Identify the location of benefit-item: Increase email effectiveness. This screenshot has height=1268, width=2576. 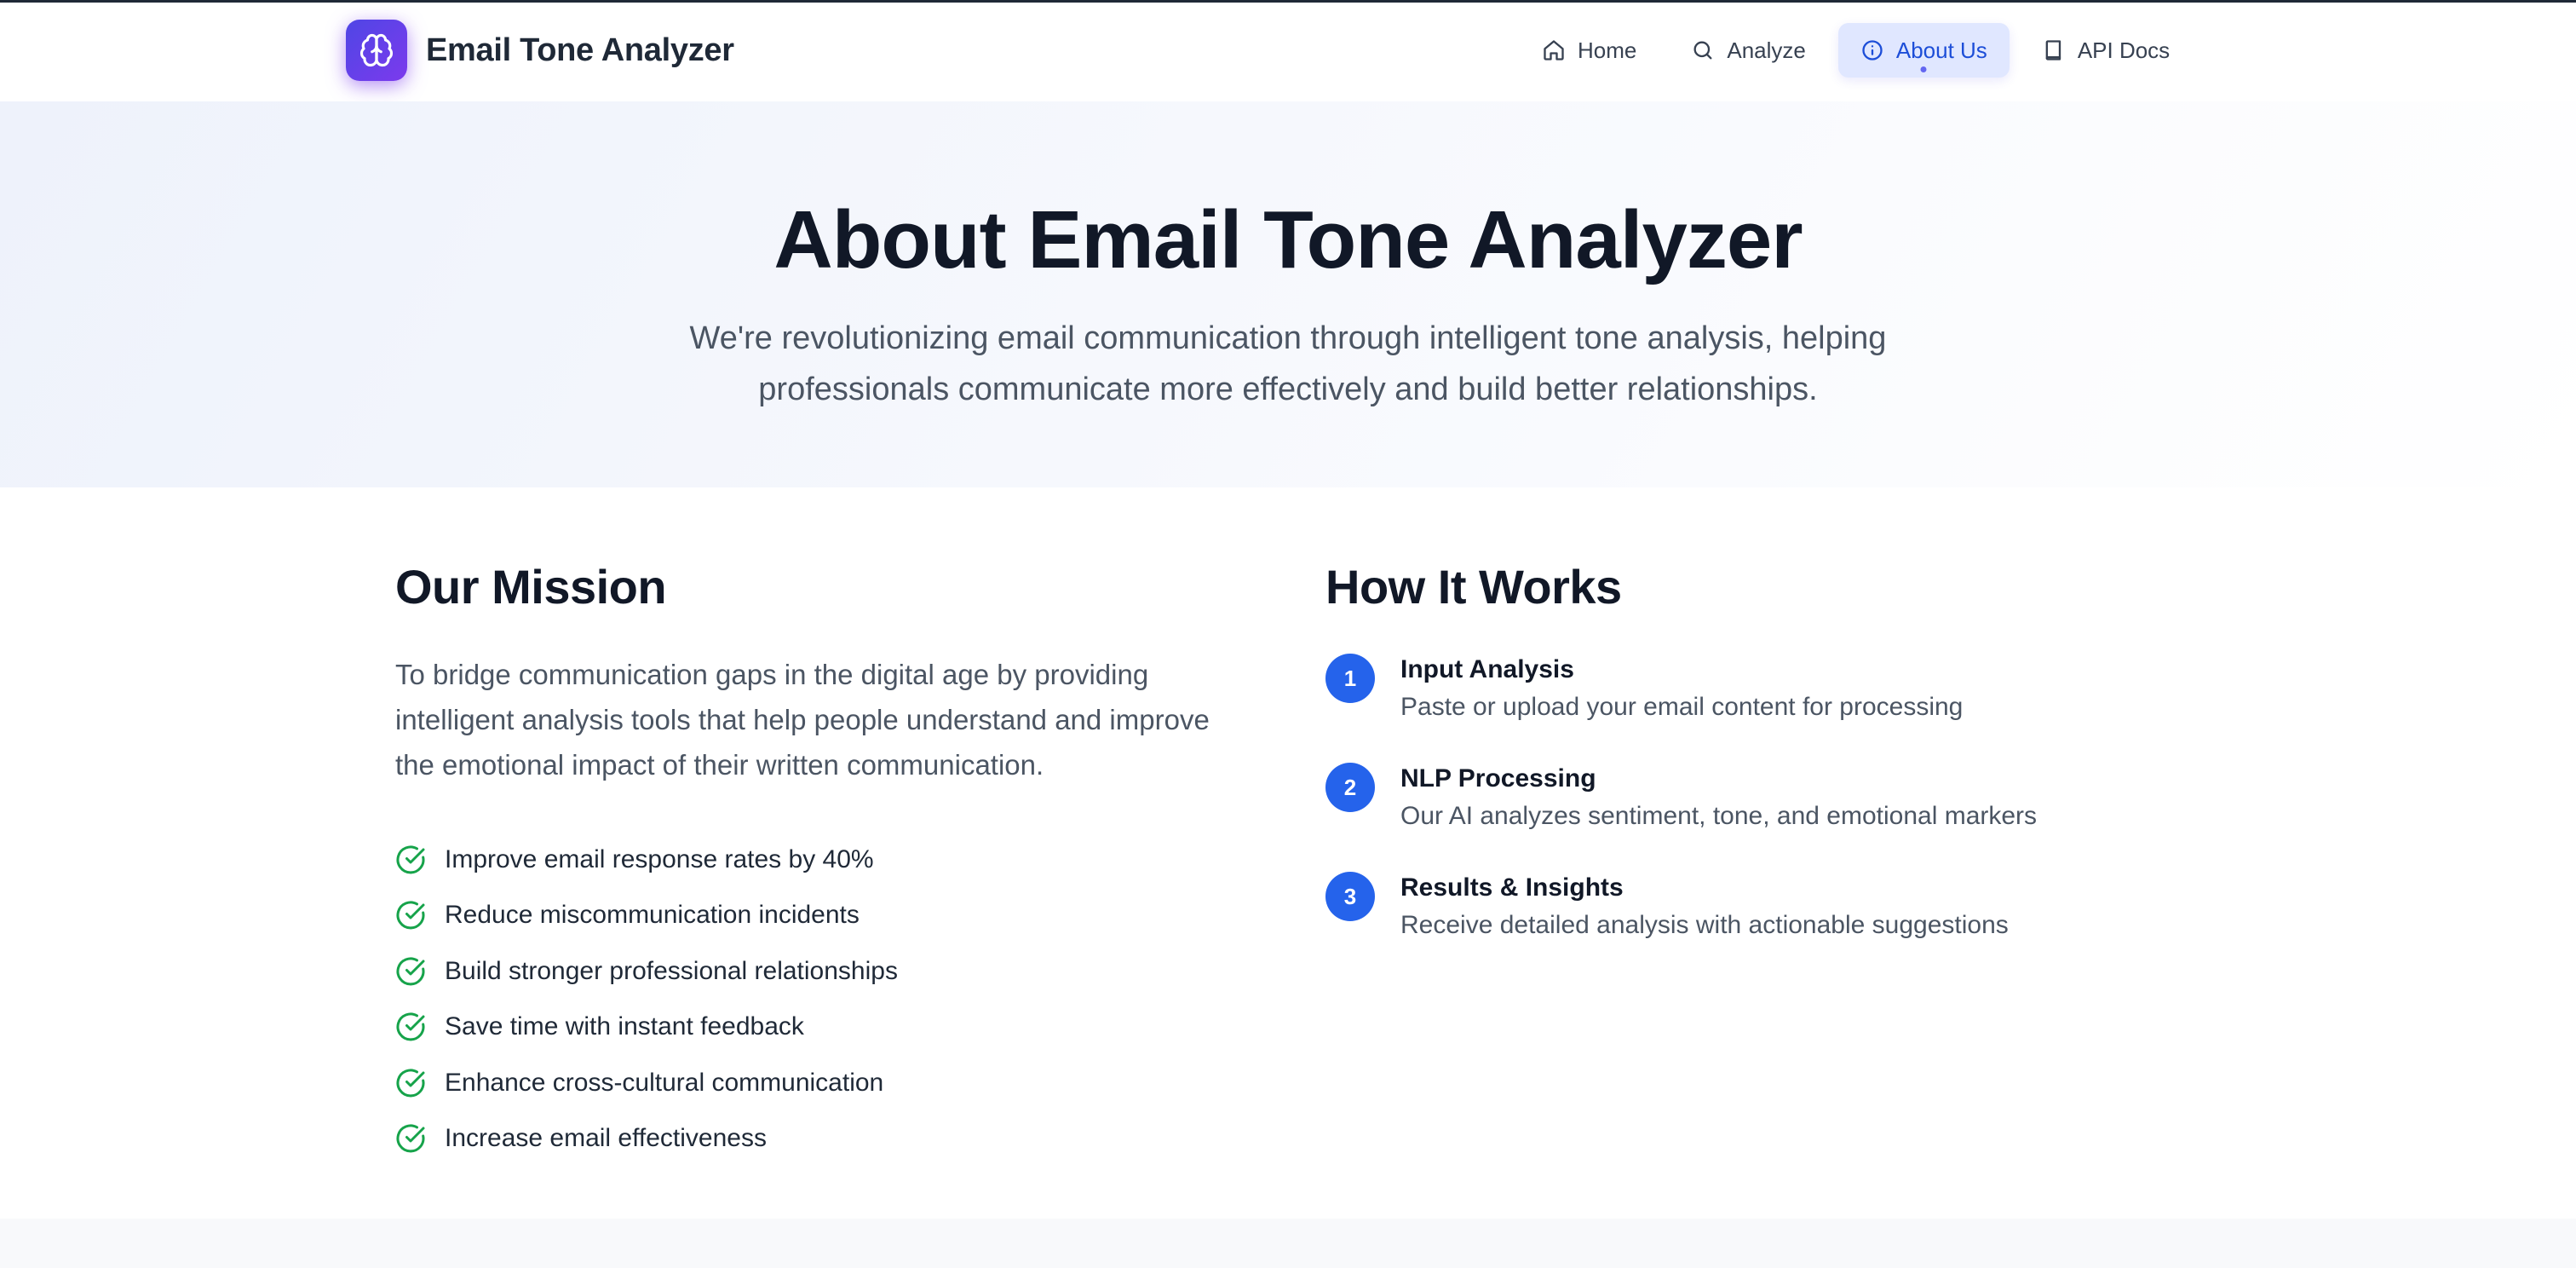
(812, 1139).